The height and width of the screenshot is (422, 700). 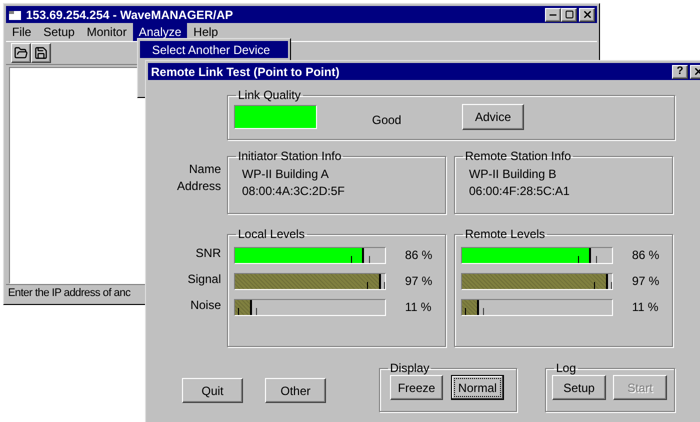 I want to click on field-label: Name, so click(x=204, y=169).